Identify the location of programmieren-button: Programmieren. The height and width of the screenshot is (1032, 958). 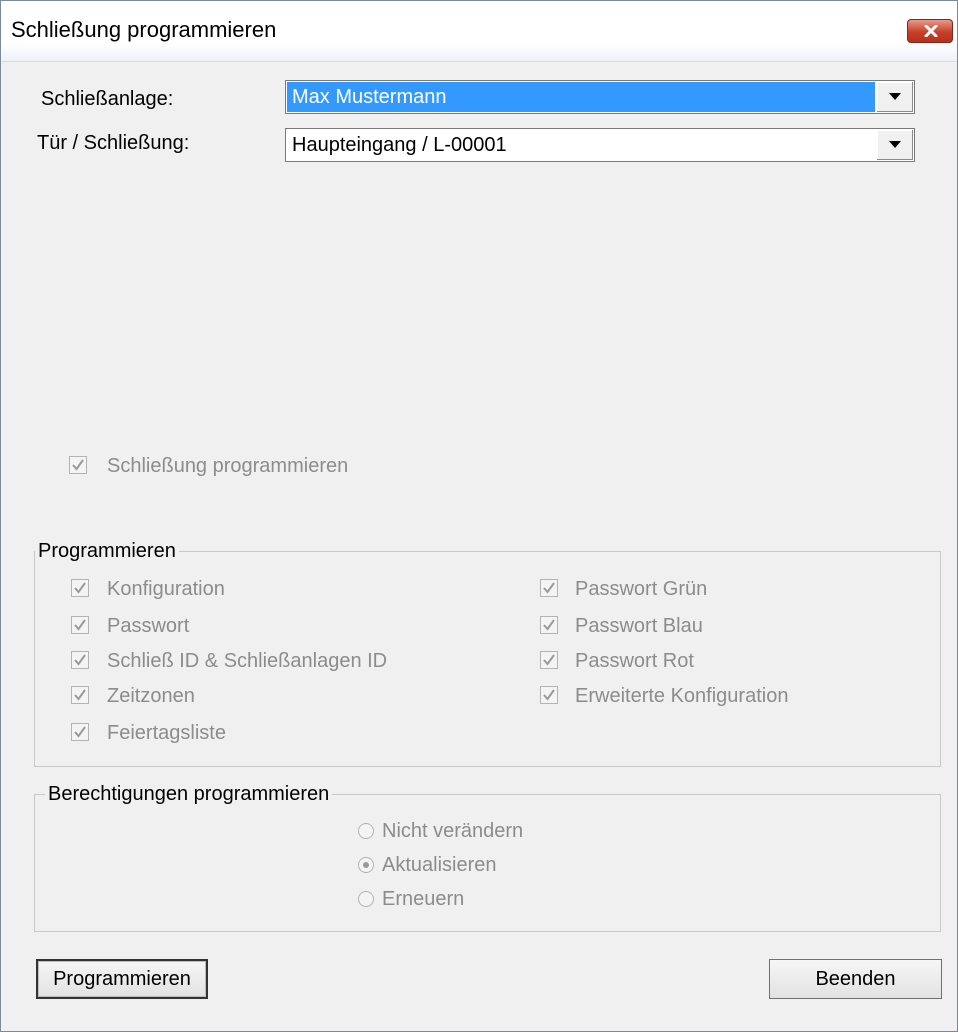
(122, 979).